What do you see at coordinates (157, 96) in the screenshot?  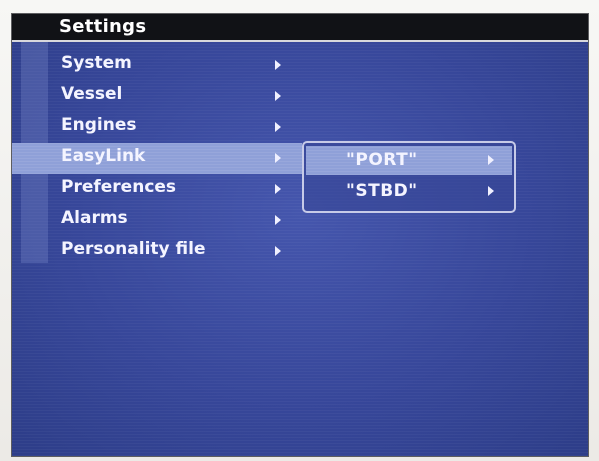 I see `menu-item-vessel: Vessel` at bounding box center [157, 96].